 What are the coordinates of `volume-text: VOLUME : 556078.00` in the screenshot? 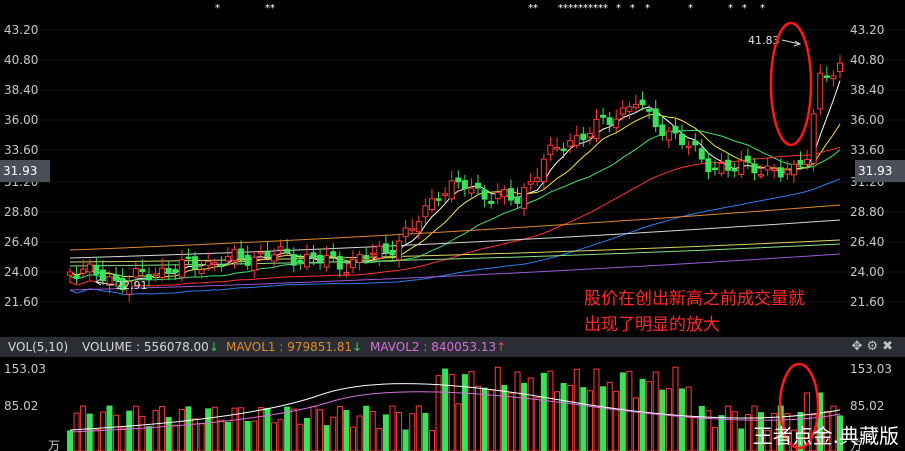 It's located at (145, 347).